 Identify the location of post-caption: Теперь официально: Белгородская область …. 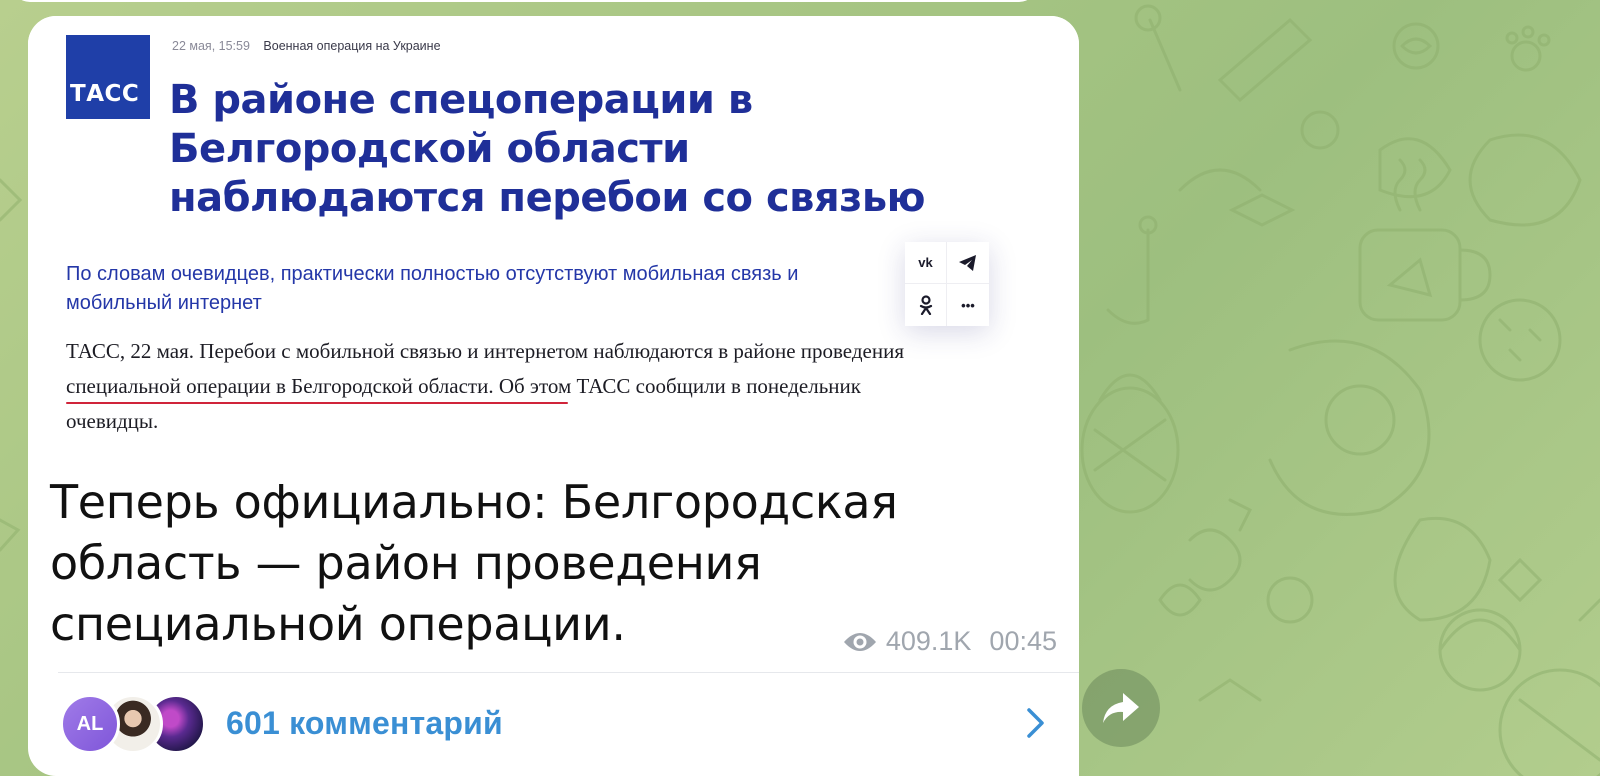
(474, 563).